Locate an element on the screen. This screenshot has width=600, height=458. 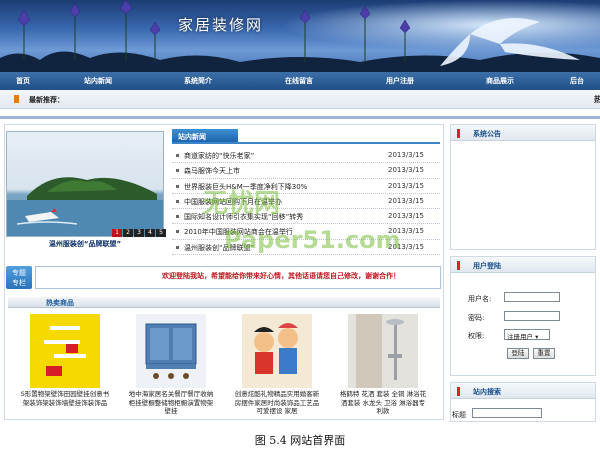
notice-panel: 系统公告 is located at coordinates (523, 187).